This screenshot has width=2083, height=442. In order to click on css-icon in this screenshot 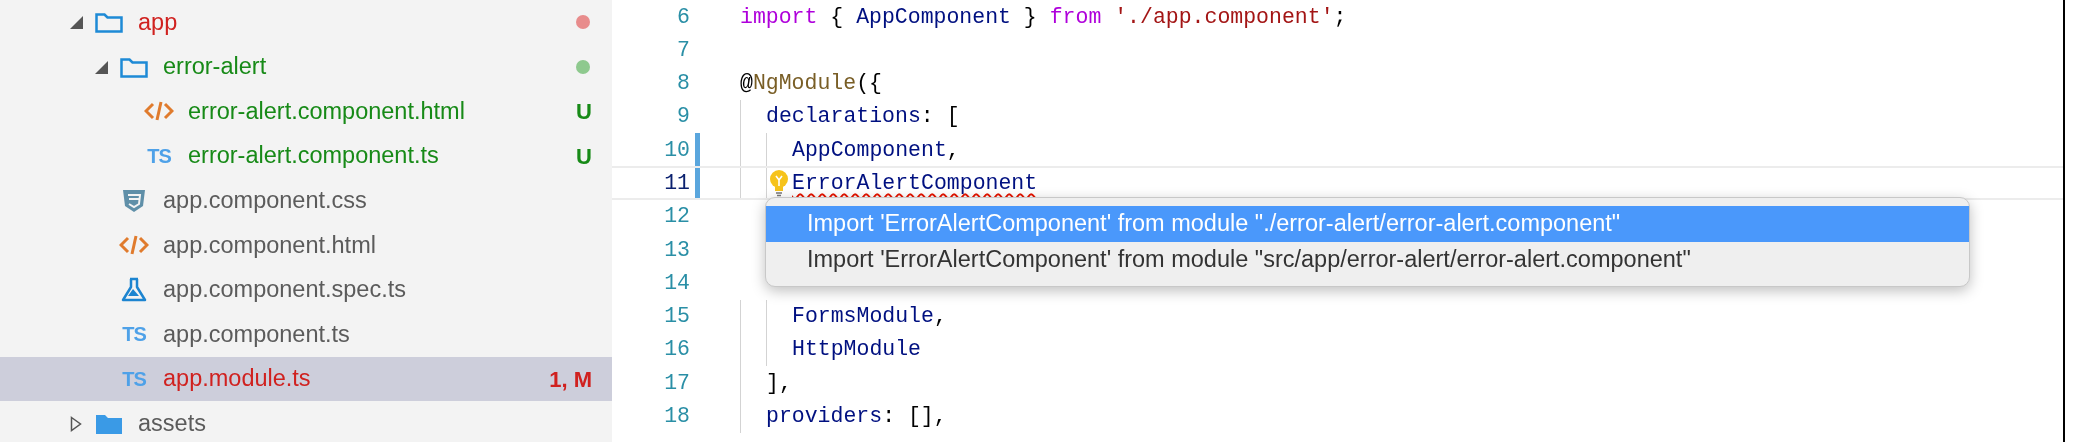, I will do `click(134, 200)`.